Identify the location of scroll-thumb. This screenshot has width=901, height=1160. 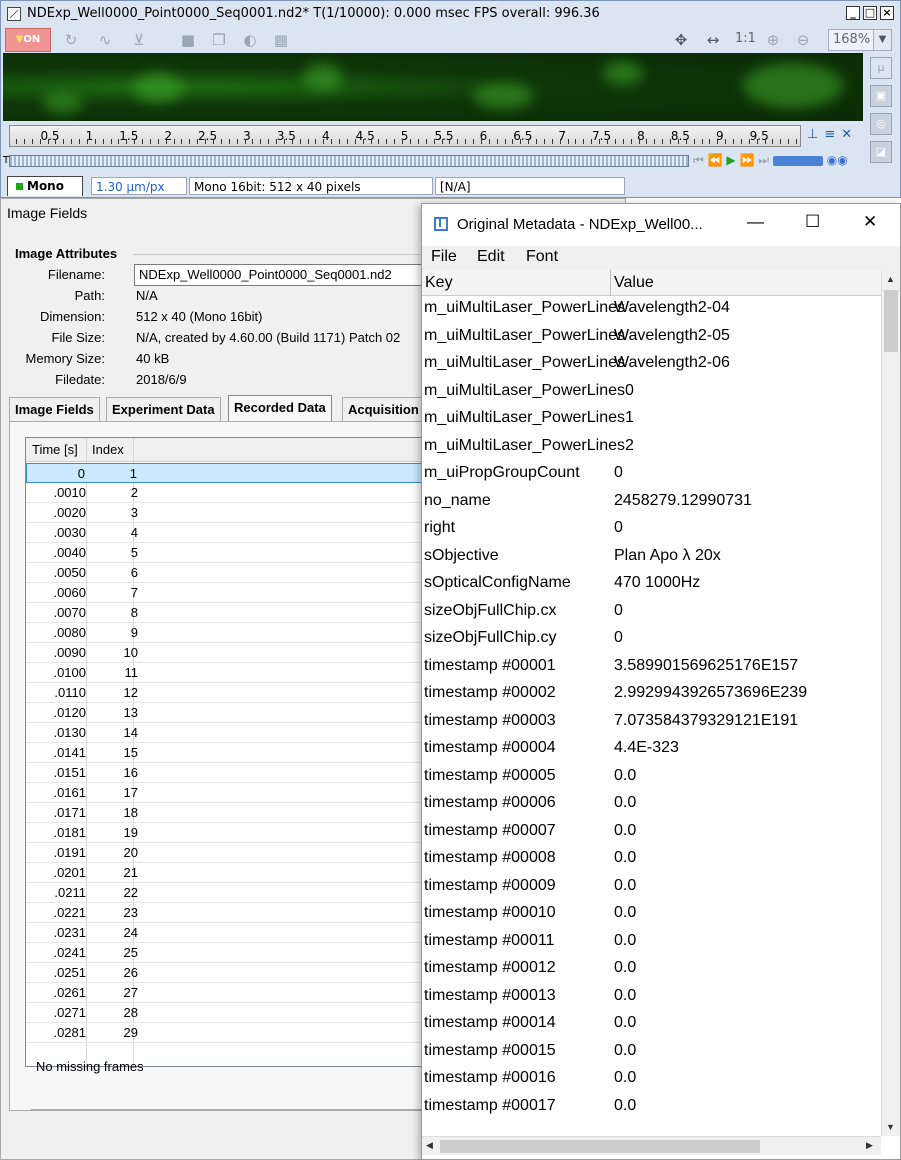
(891, 321).